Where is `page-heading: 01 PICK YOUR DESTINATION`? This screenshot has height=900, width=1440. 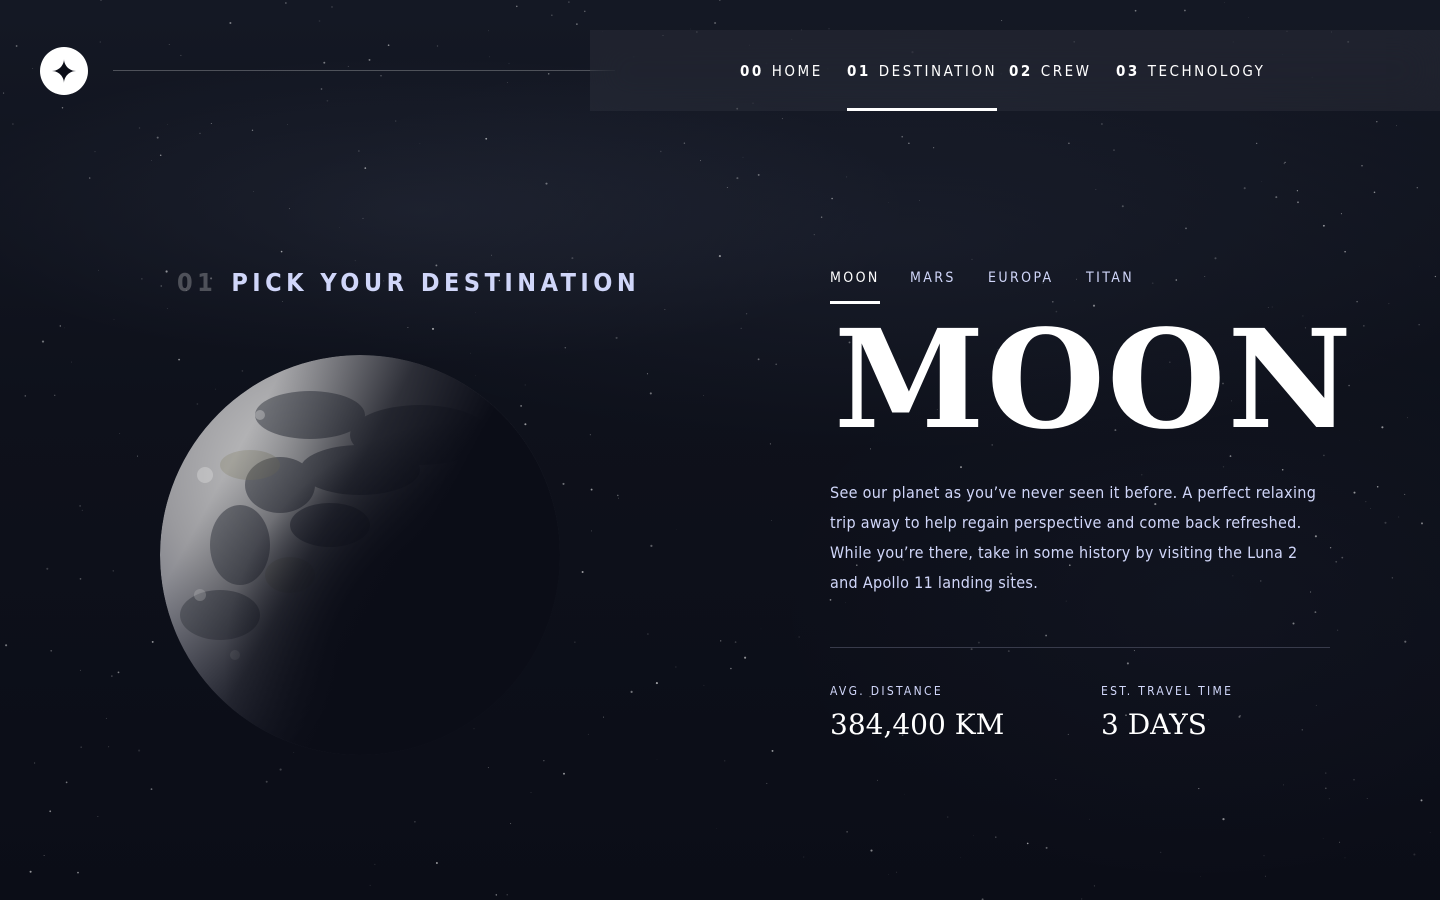 page-heading: 01 PICK YOUR DESTINATION is located at coordinates (408, 282).